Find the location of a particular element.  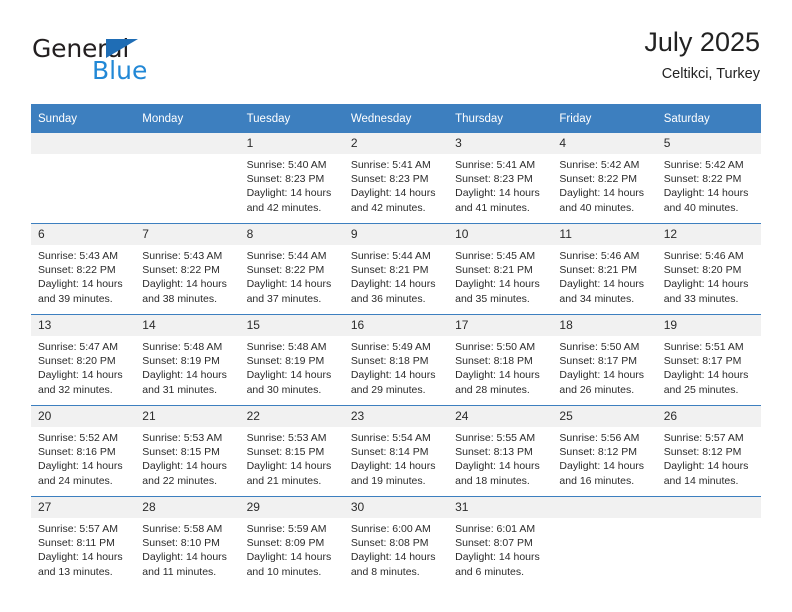

weekday-header-monday: Monday is located at coordinates (187, 118).